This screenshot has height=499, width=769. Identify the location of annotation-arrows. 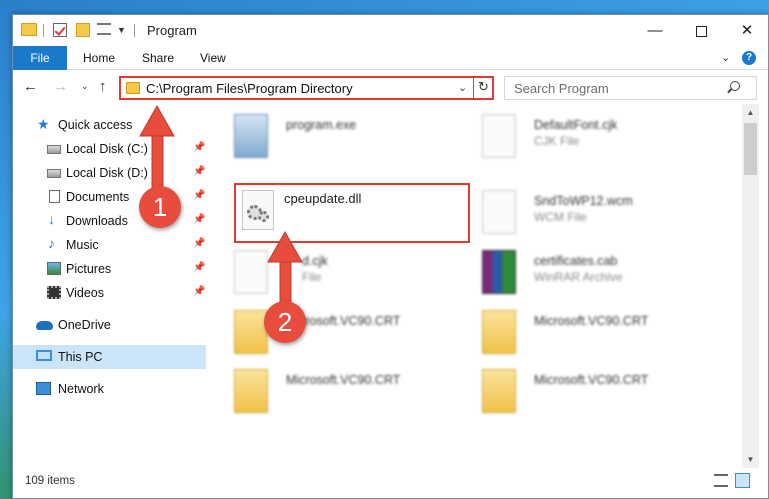
(221, 206).